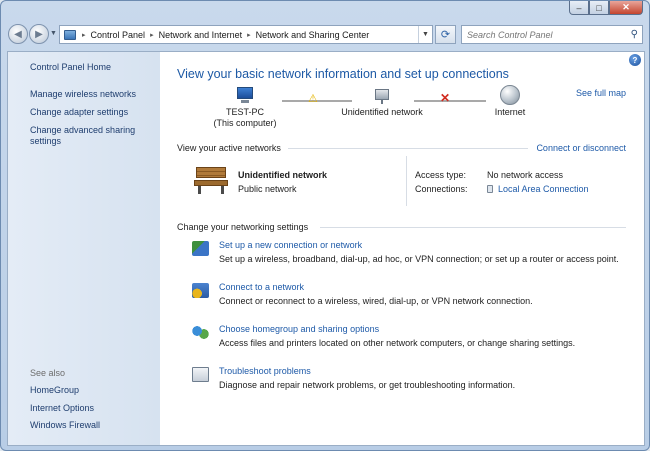  I want to click on local-area-connection-link: Local Area Connection, so click(543, 189).